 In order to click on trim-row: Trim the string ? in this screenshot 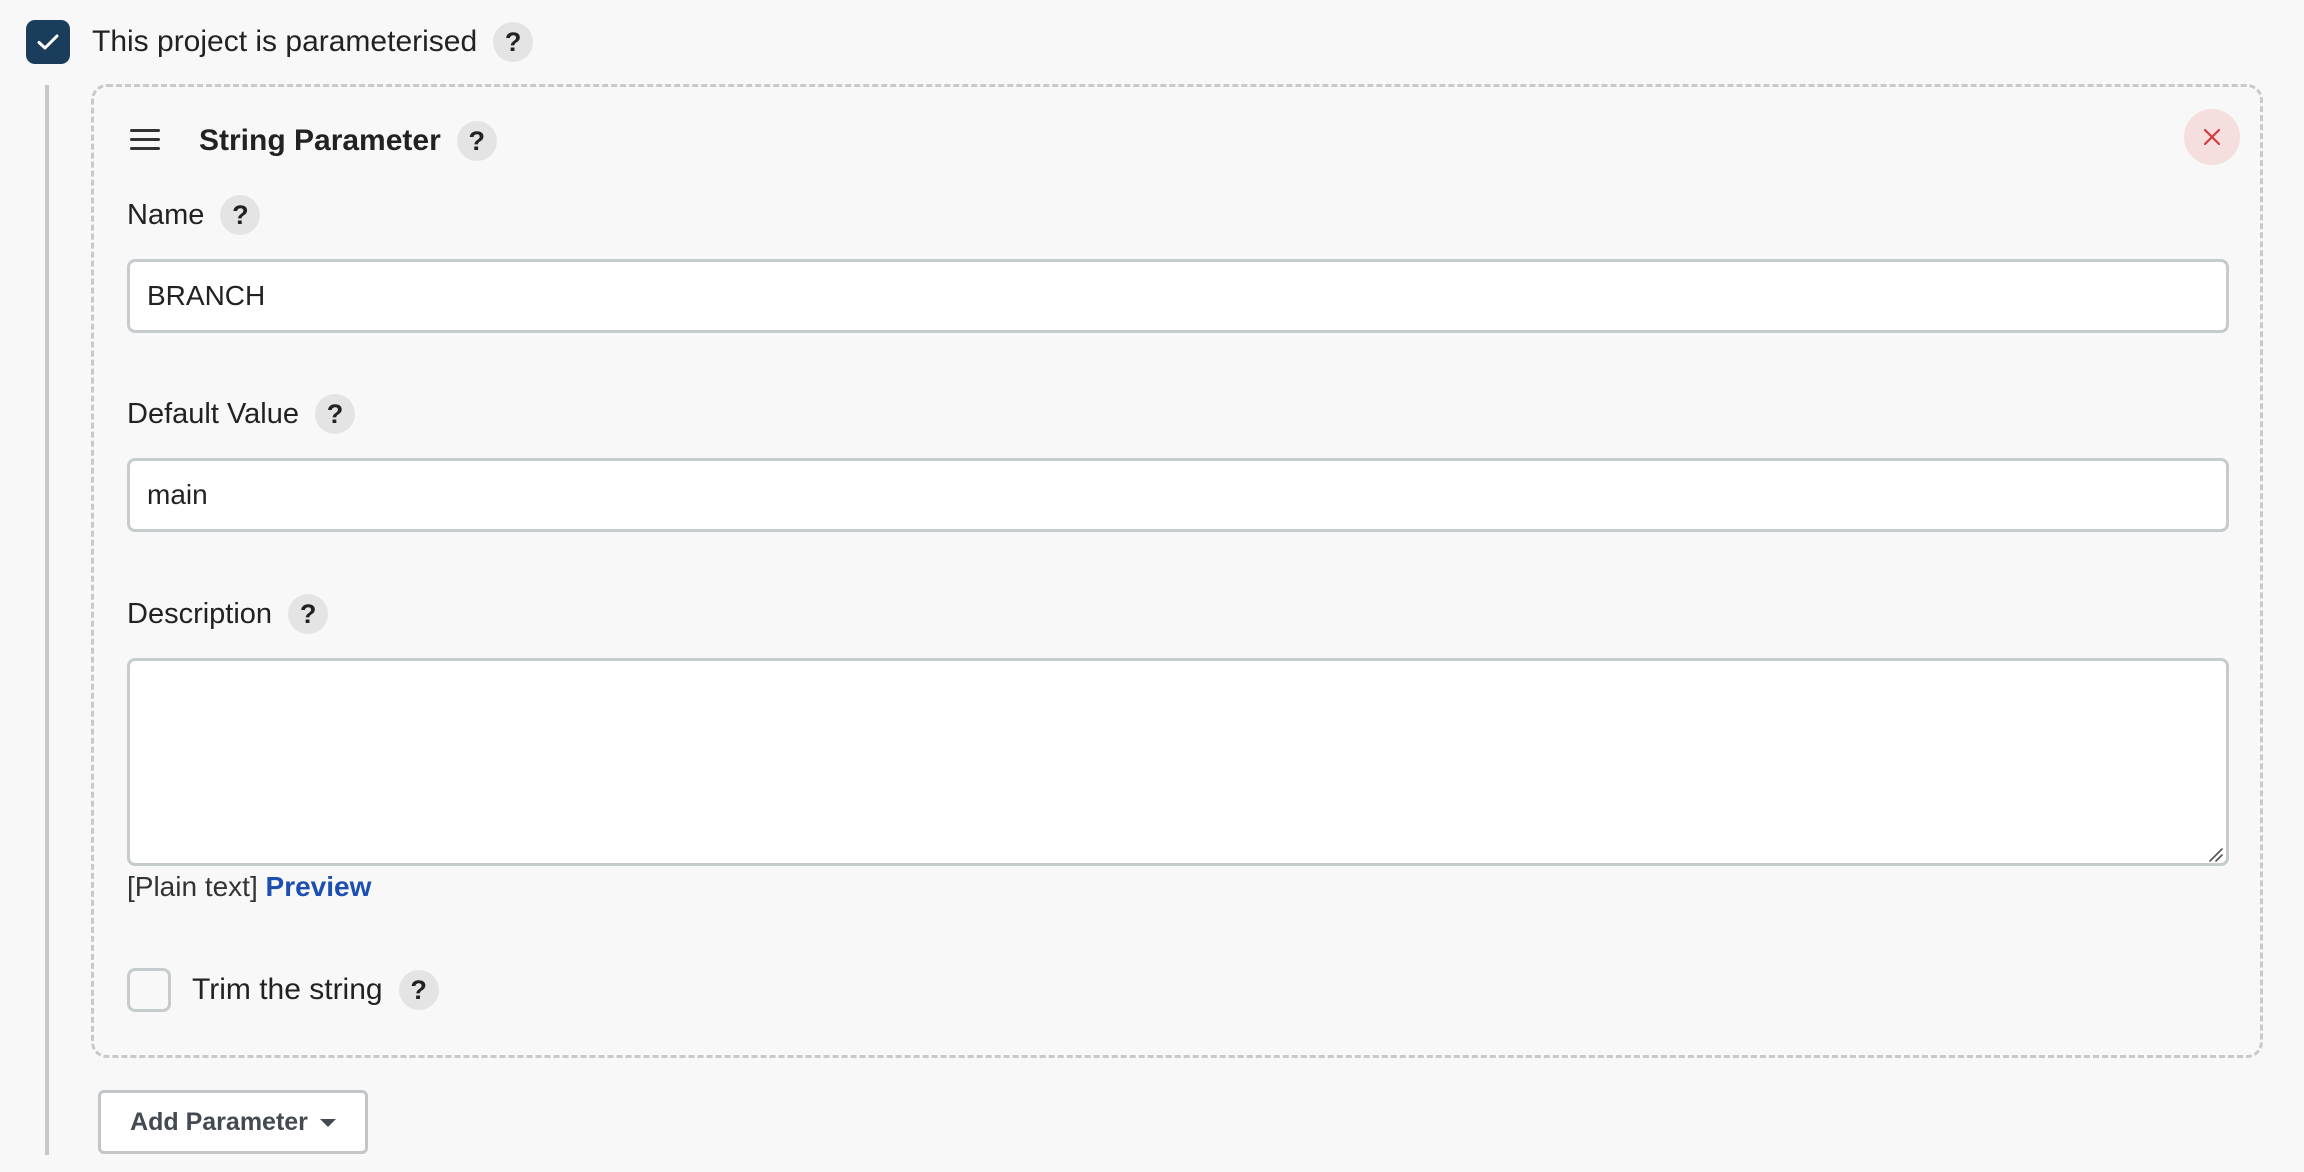, I will do `click(283, 990)`.